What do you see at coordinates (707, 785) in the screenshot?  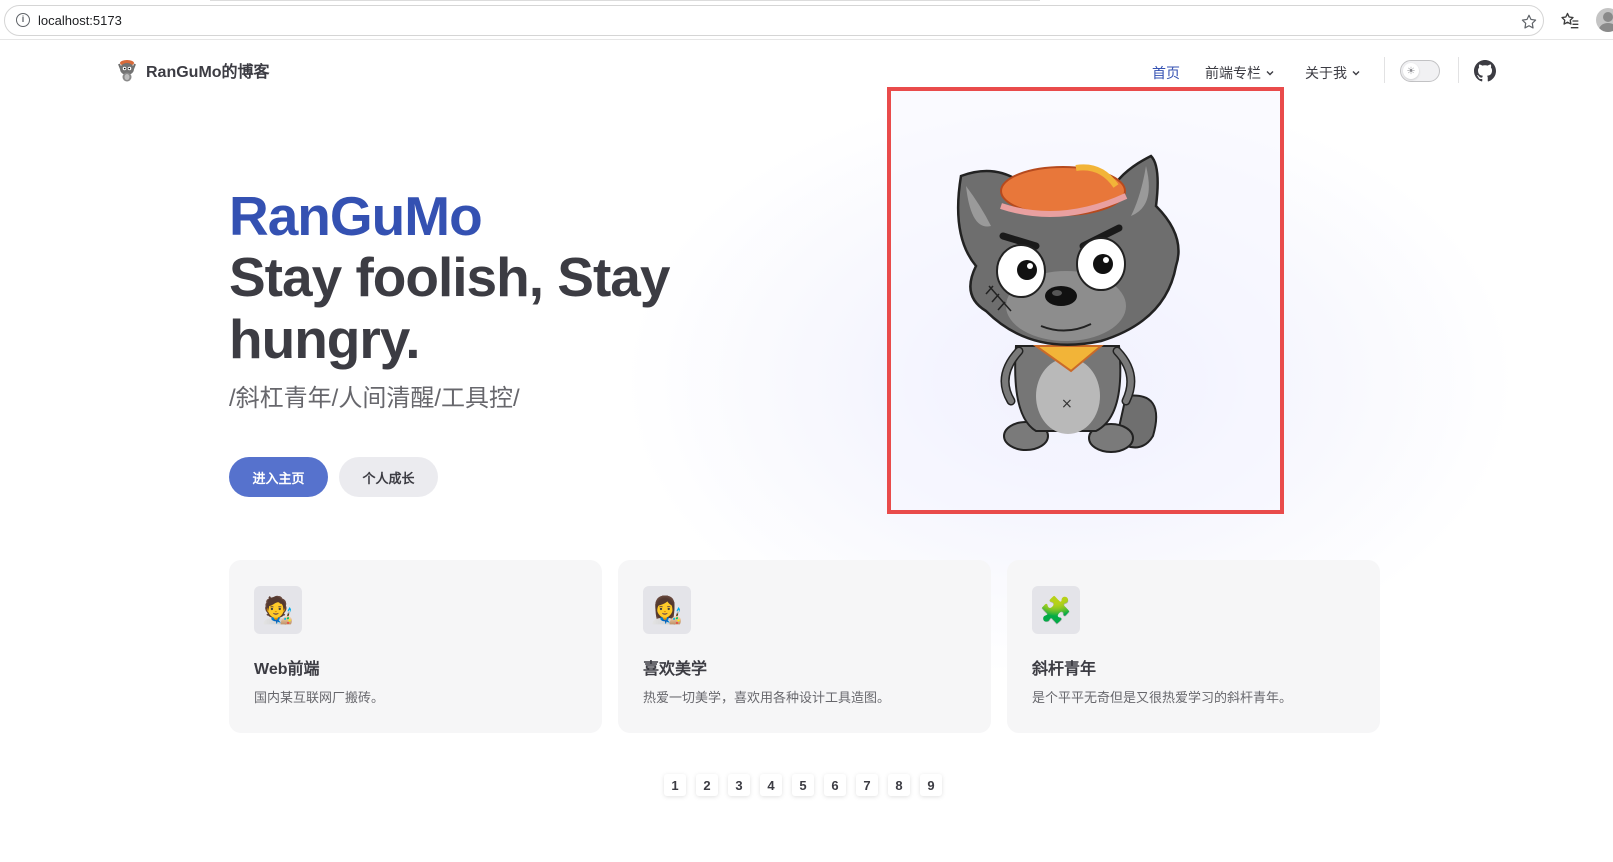 I see `page-number: 2` at bounding box center [707, 785].